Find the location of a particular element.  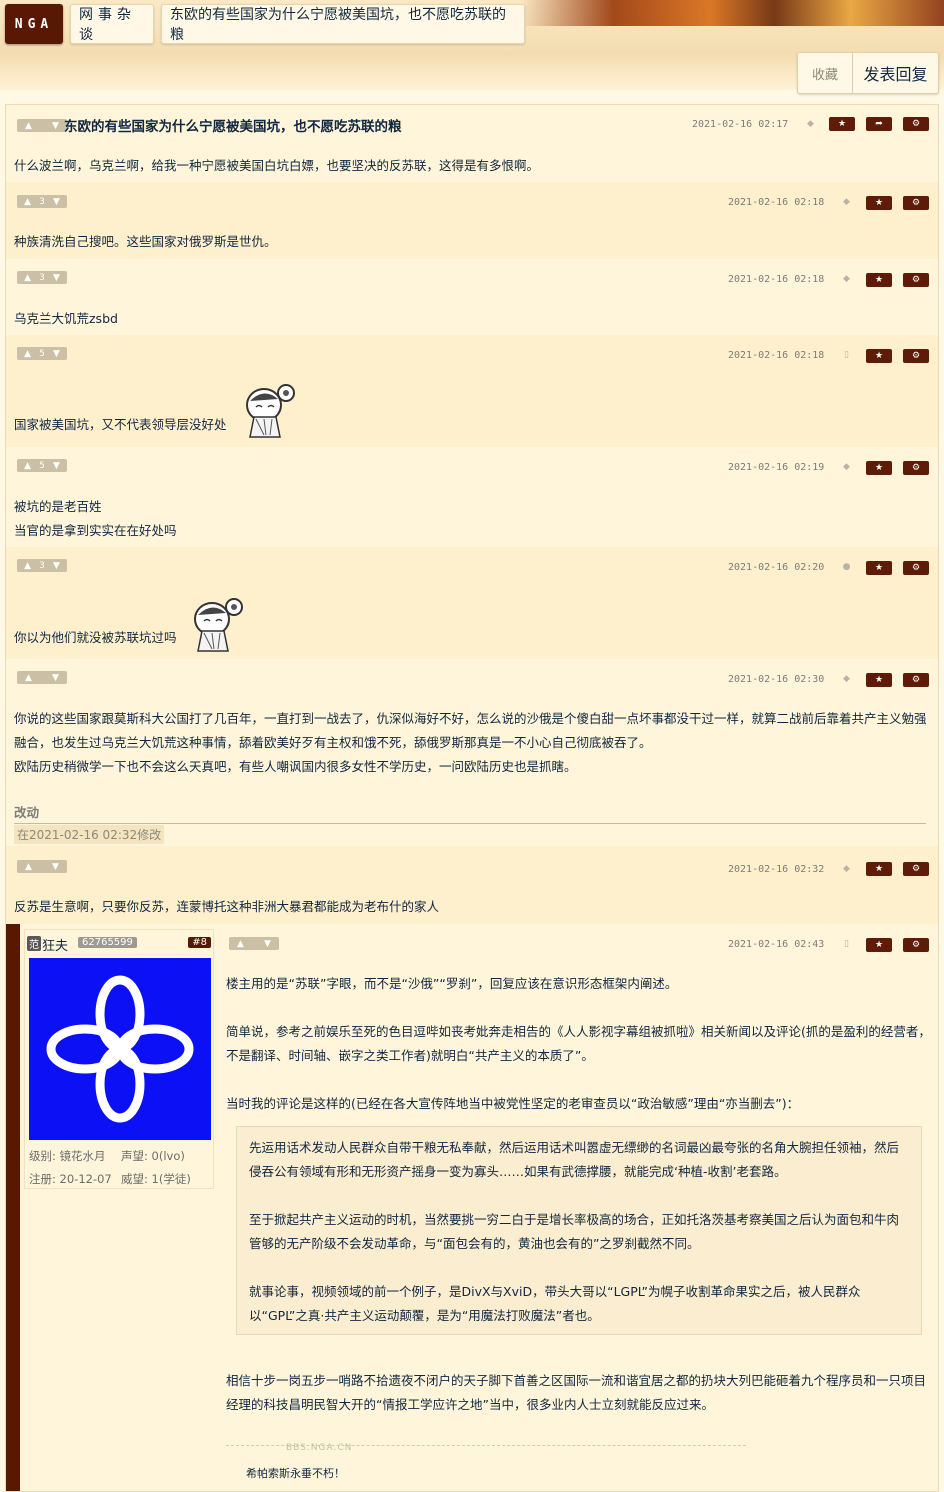

user-reg-date: 注册: 20-12-07 is located at coordinates (70, 1179).